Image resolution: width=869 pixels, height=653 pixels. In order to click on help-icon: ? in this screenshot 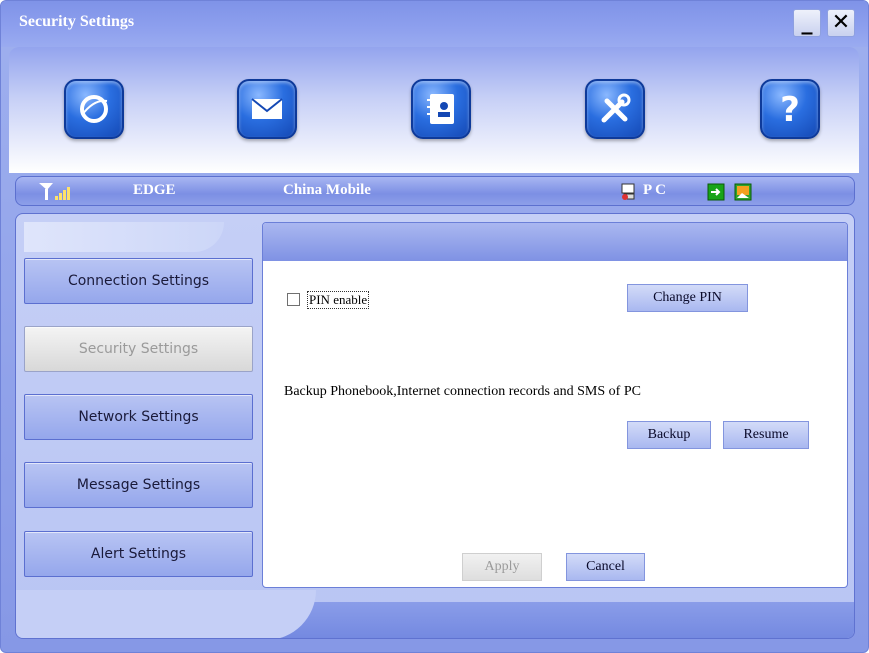, I will do `click(790, 109)`.